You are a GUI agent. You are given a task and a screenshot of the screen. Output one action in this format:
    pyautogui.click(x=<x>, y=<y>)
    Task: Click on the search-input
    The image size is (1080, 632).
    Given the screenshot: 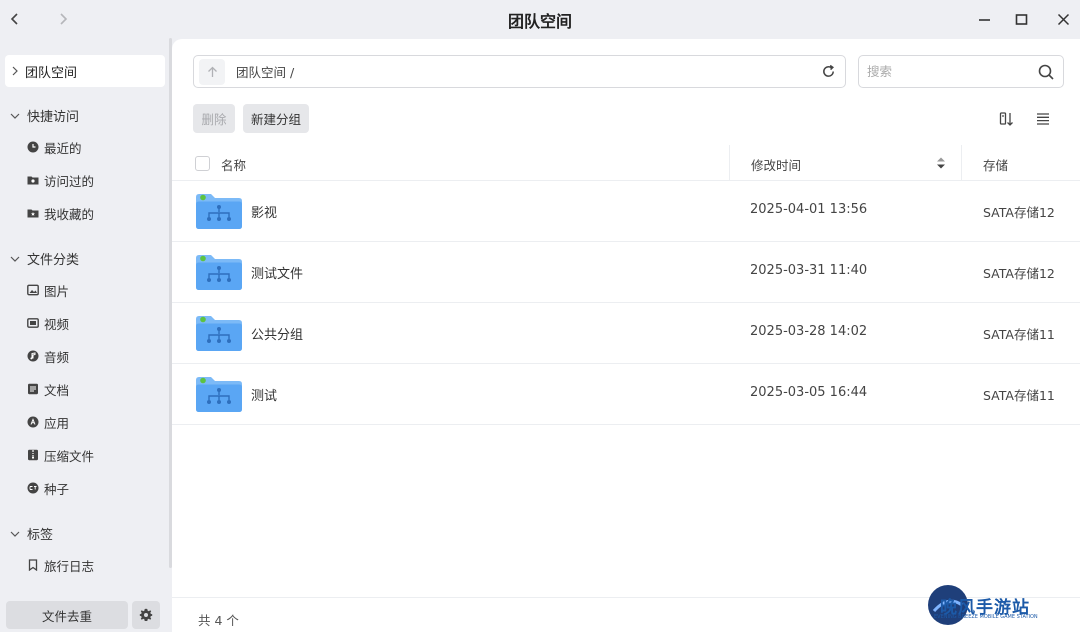 What is the action you would take?
    pyautogui.click(x=951, y=71)
    